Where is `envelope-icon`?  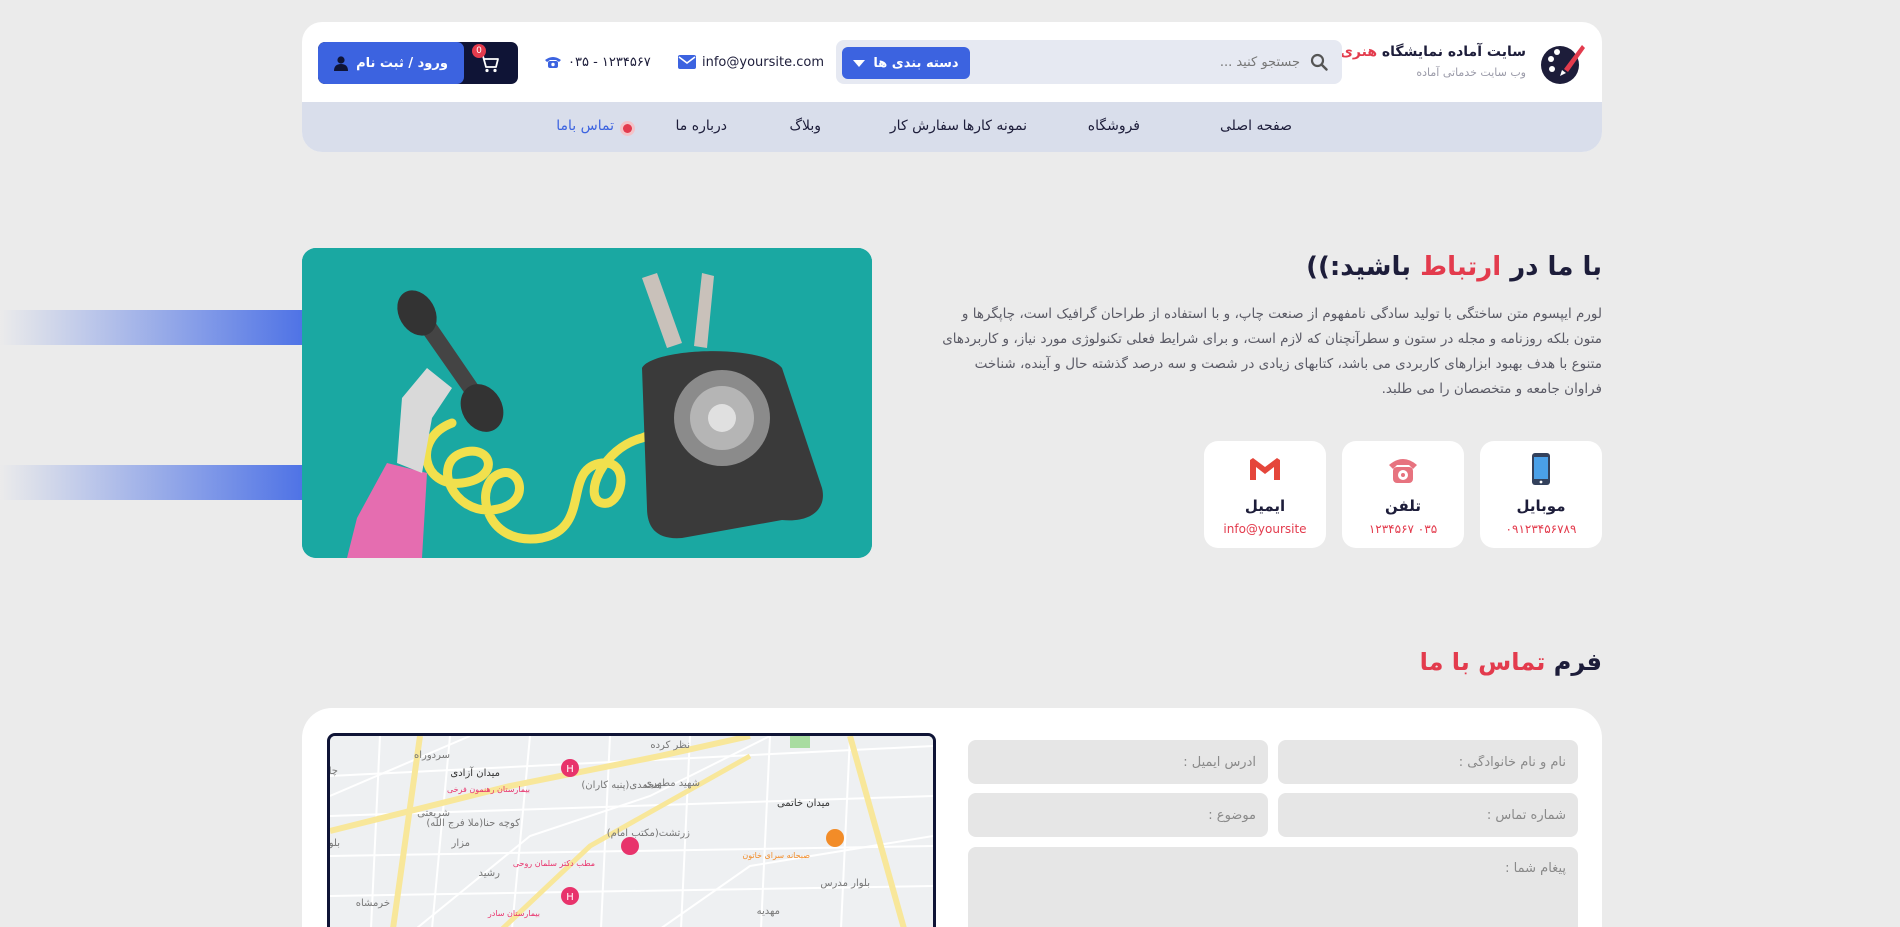
envelope-icon is located at coordinates (687, 62).